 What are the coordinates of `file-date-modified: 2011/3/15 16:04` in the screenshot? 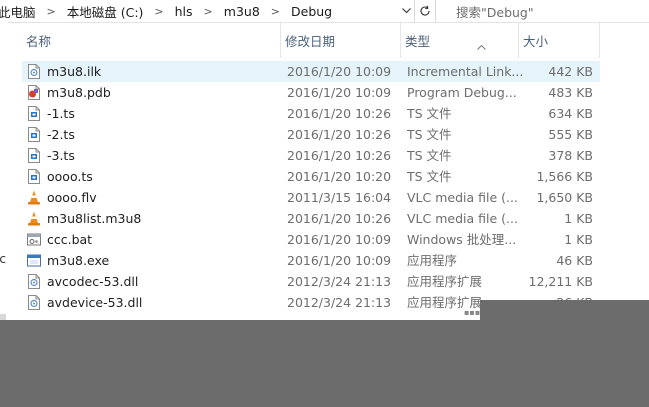 It's located at (339, 197).